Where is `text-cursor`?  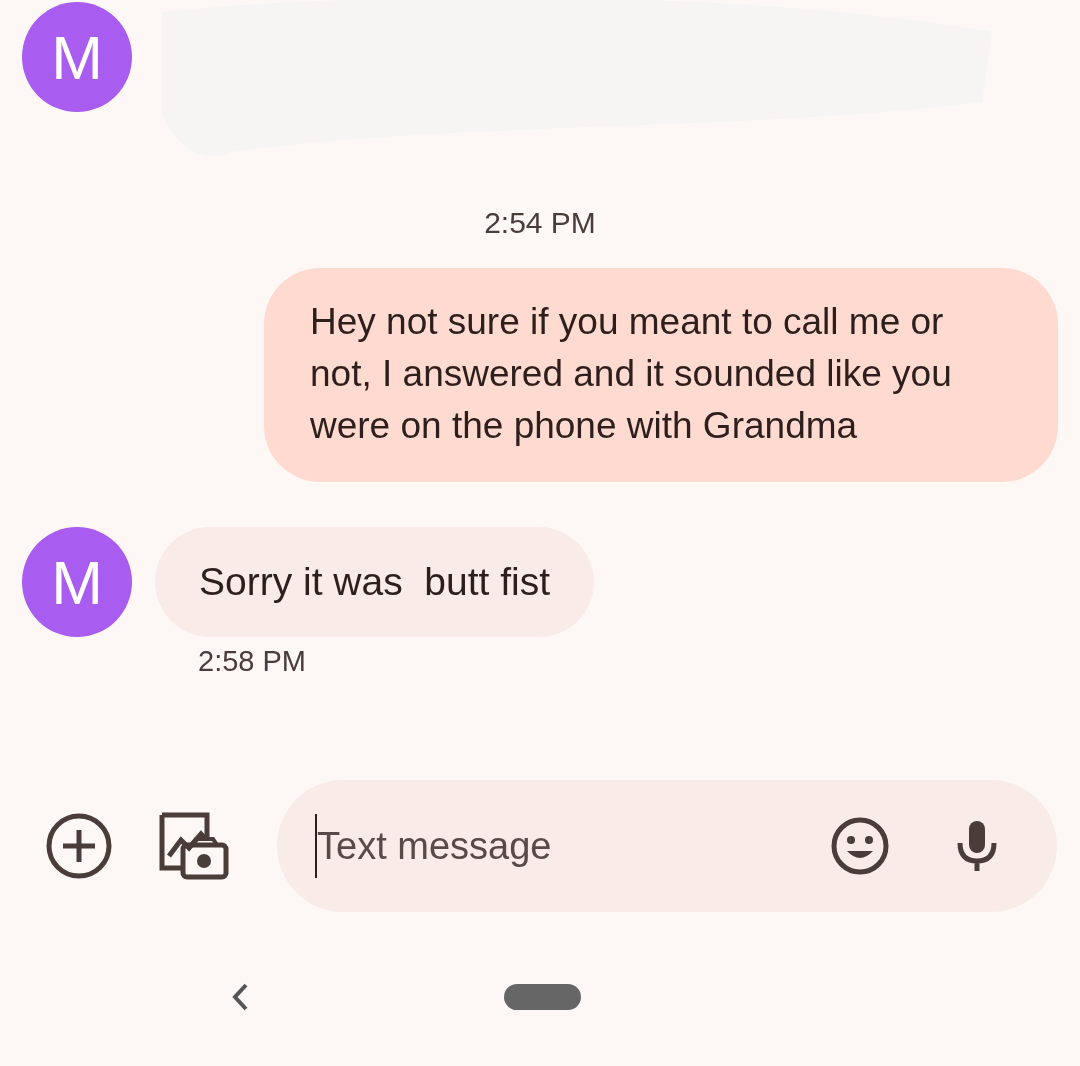
text-cursor is located at coordinates (316, 846).